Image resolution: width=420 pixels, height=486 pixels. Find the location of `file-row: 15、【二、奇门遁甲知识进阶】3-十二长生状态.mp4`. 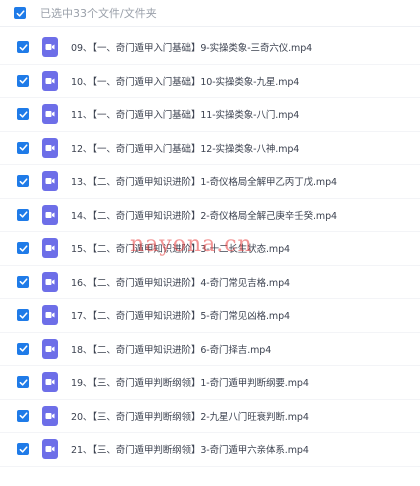

file-row: 15、【二、奇门遁甲知识进阶】3-十二长生状态.mp4 is located at coordinates (210, 249).